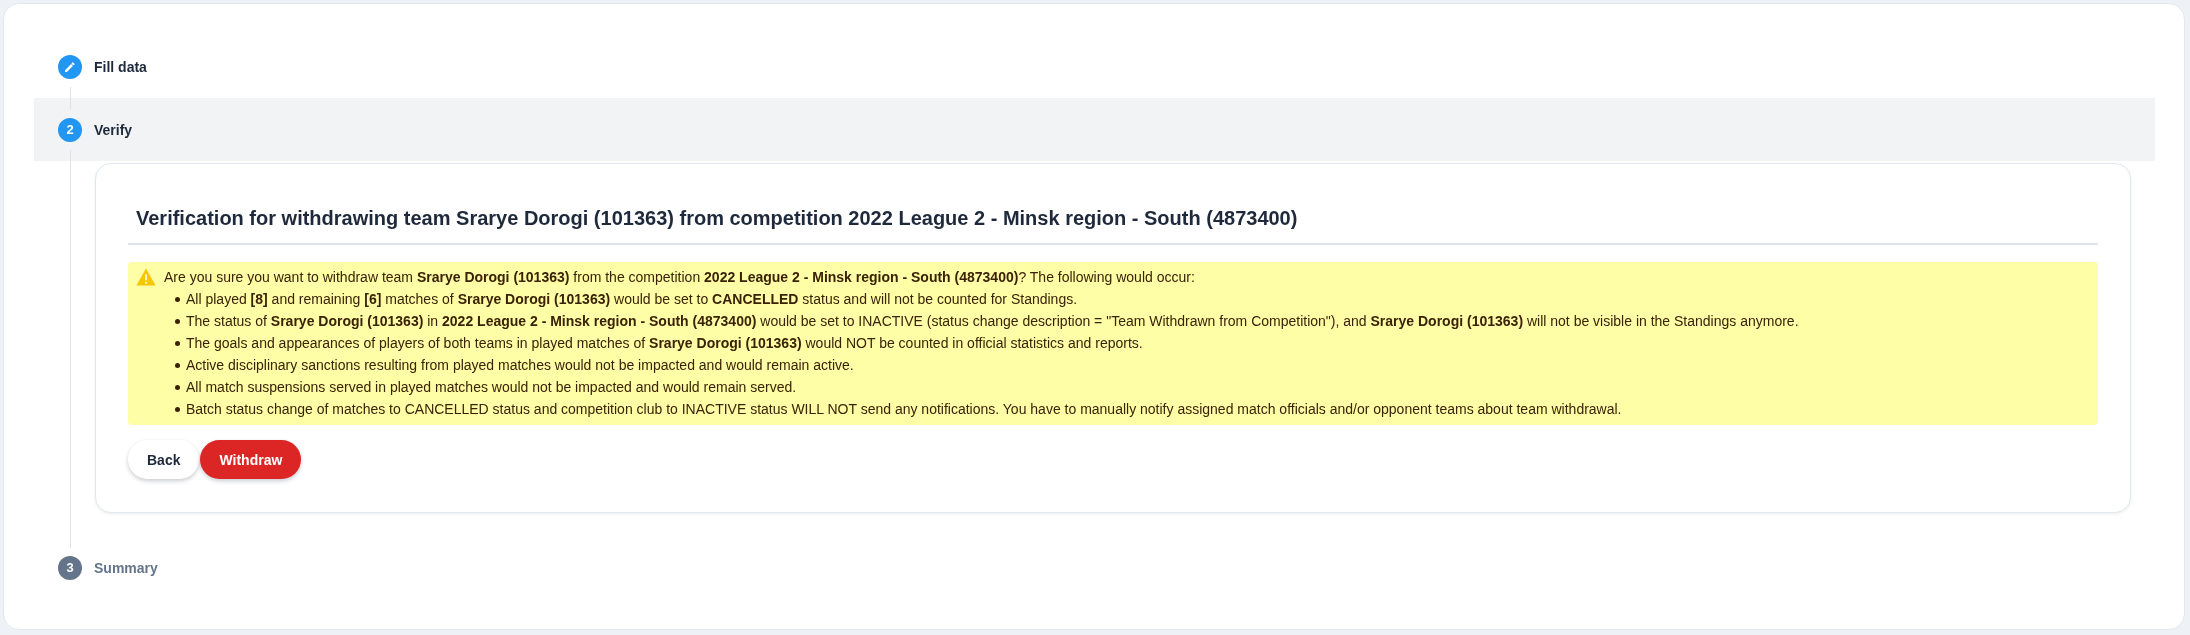 The image size is (2190, 635). I want to click on step-number: 2, so click(70, 129).